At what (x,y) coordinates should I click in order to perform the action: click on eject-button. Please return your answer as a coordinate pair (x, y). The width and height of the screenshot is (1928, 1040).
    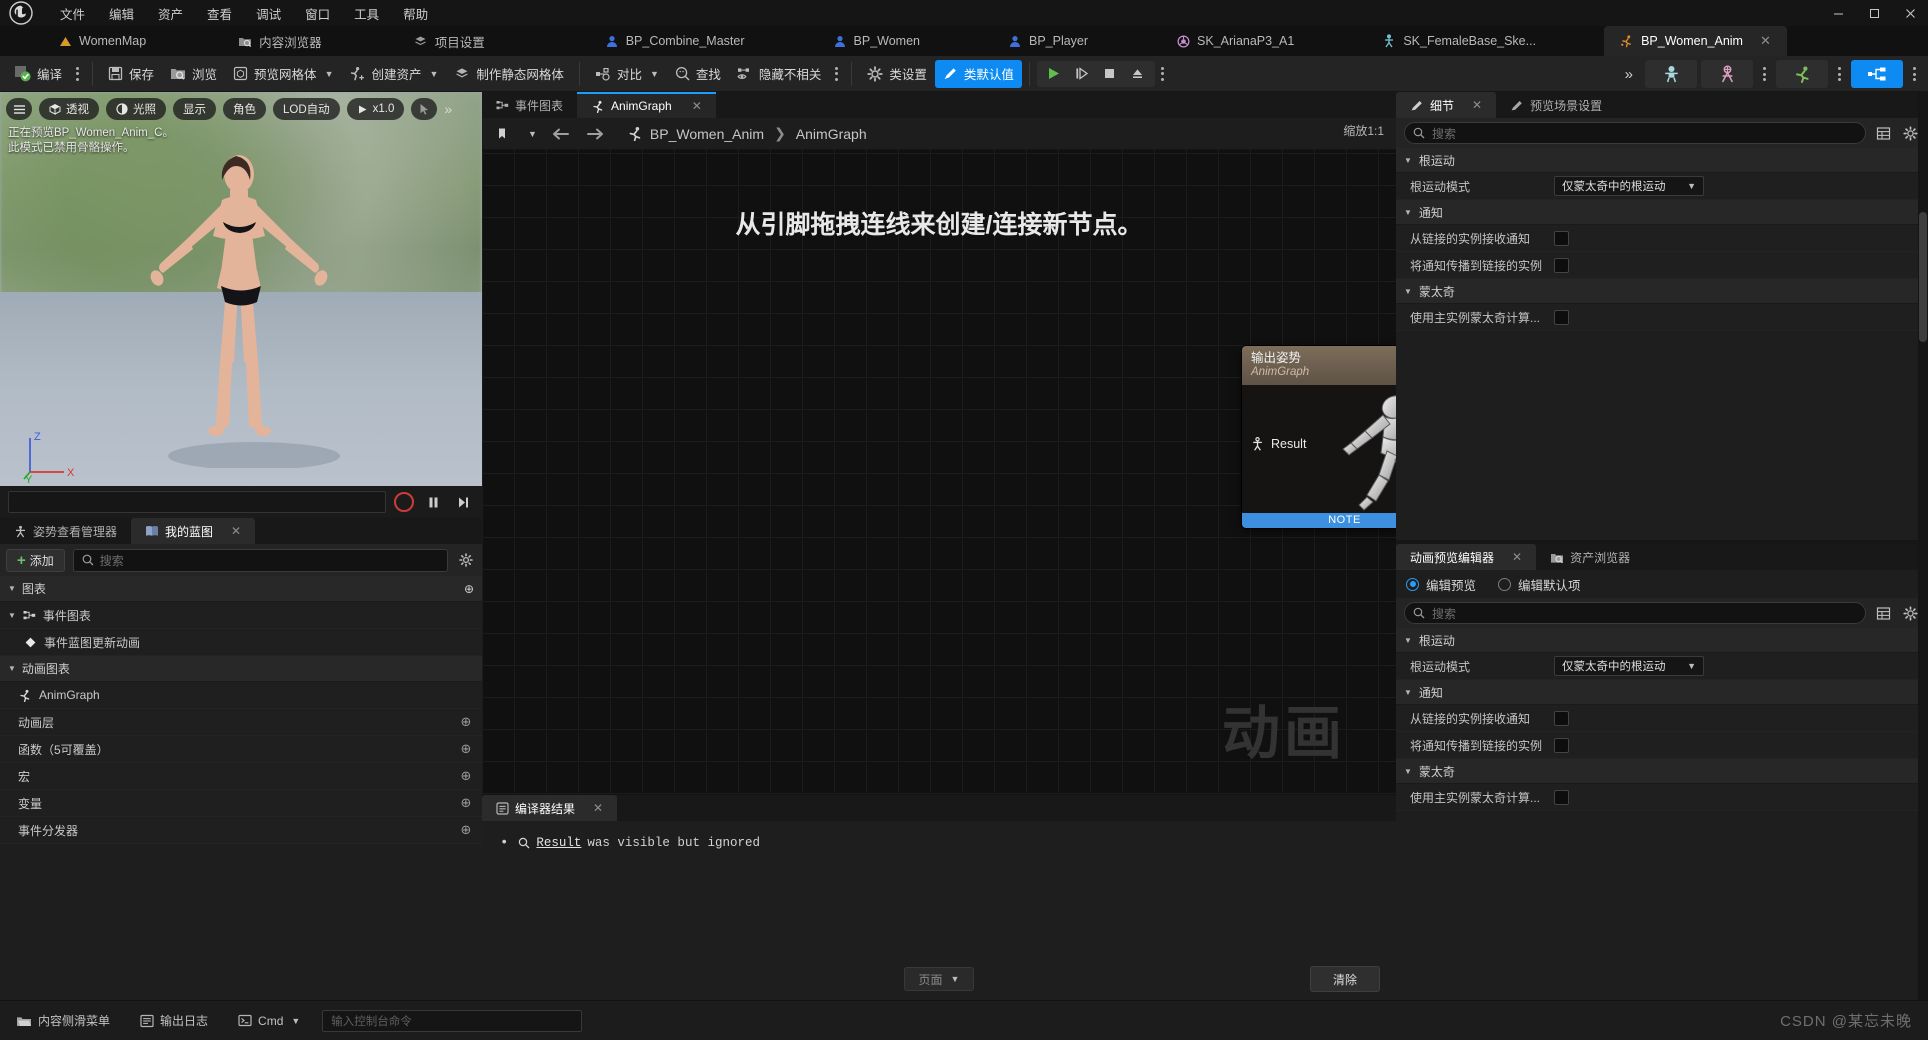
    Looking at the image, I should click on (1138, 74).